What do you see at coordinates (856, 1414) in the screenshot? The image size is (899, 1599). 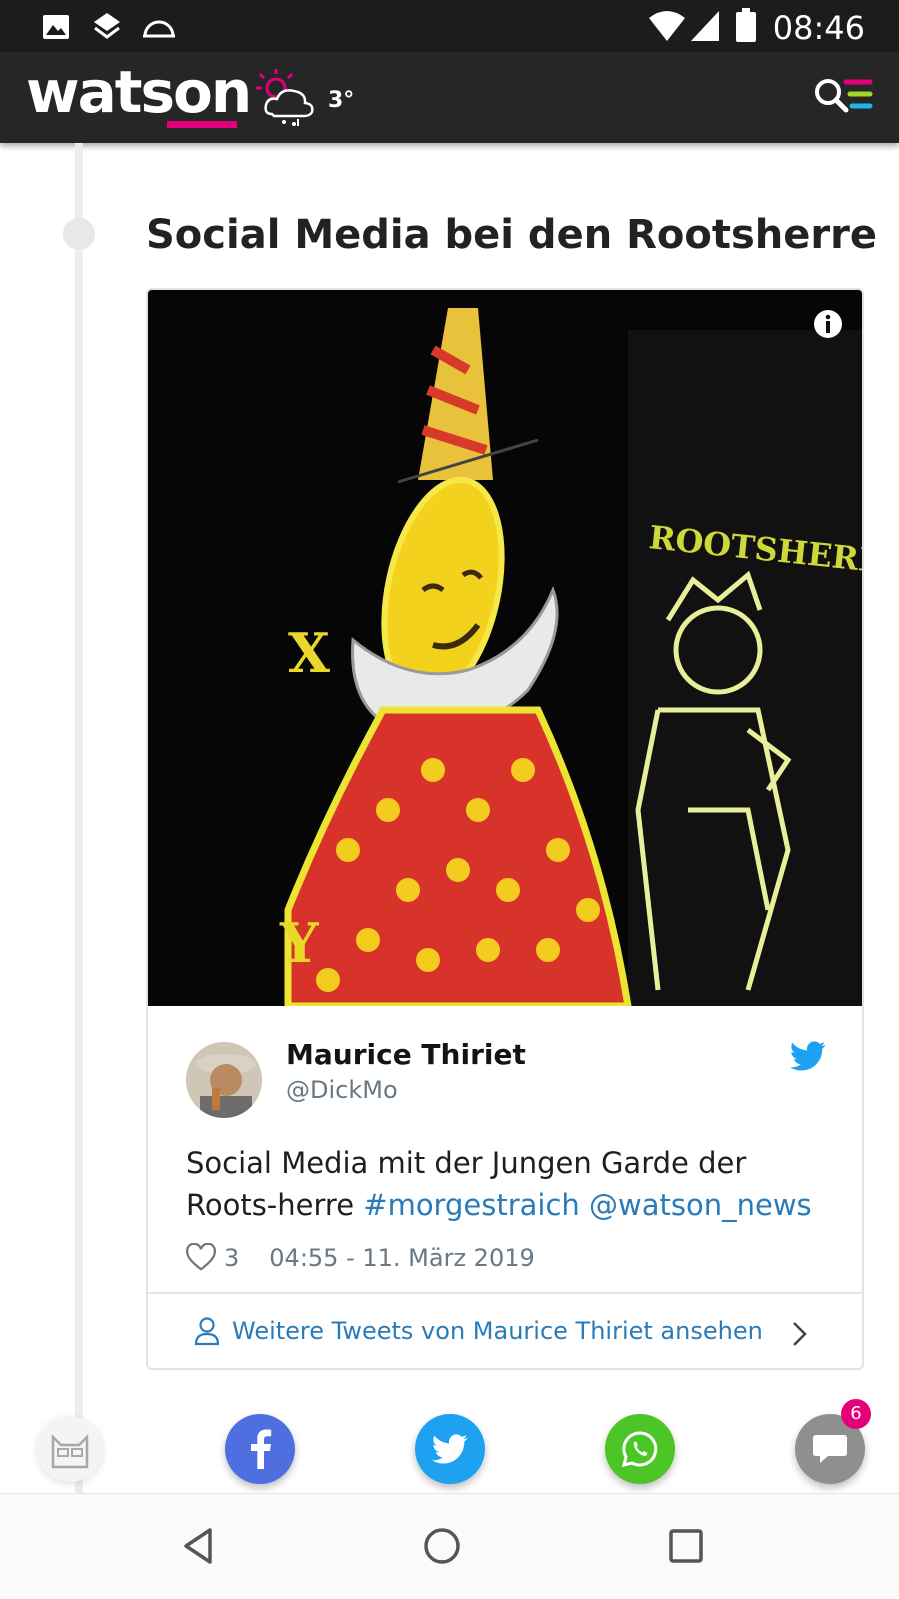 I see `comments-count-badge: 6` at bounding box center [856, 1414].